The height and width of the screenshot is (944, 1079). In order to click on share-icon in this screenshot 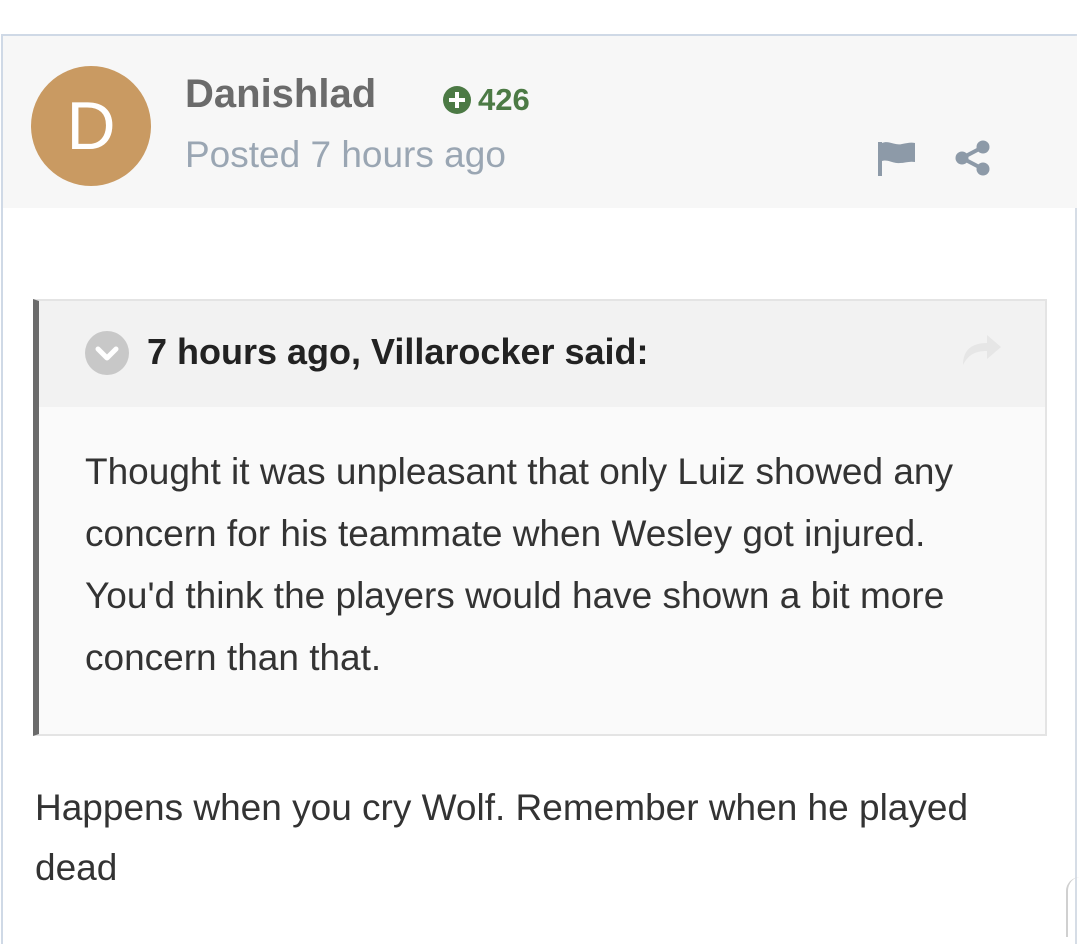, I will do `click(972, 158)`.